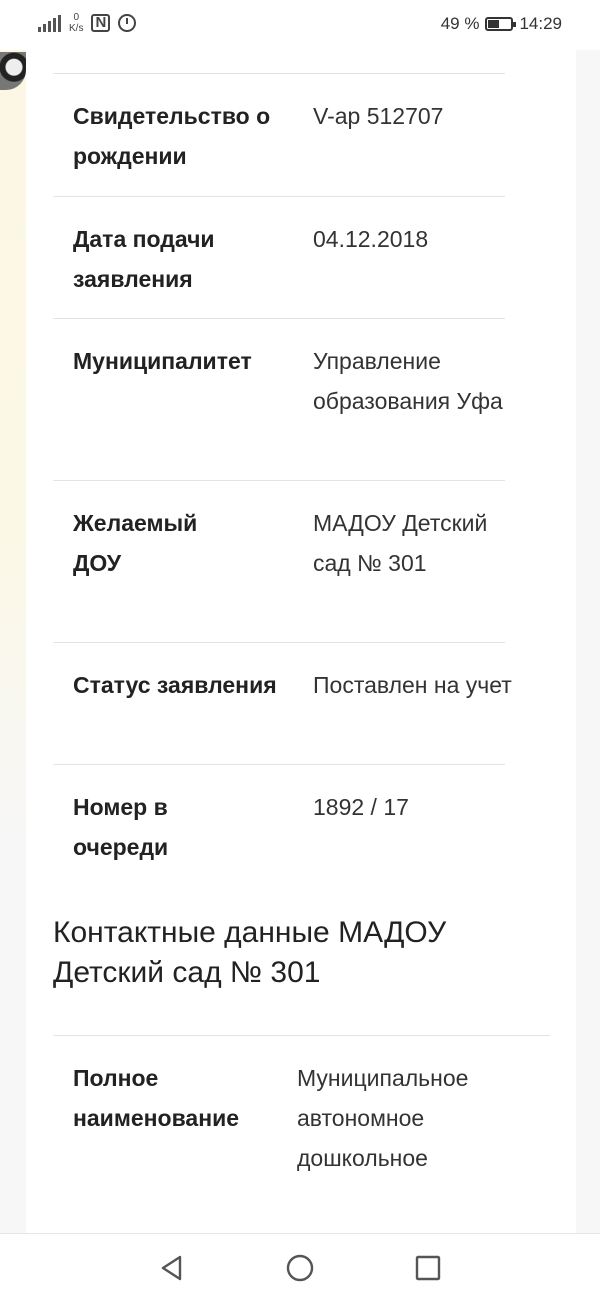  I want to click on recent-apps-icon, so click(428, 1268).